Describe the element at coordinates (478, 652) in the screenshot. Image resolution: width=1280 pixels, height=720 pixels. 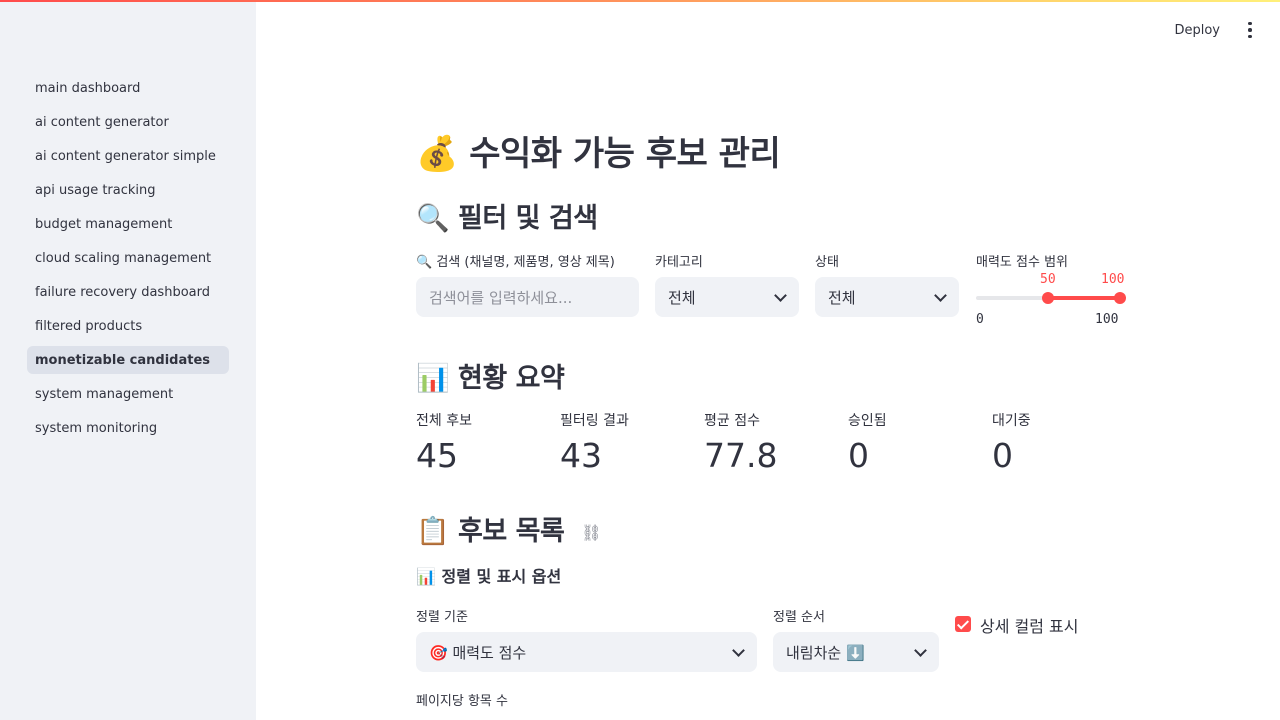
I see `sort-by-value: 🎯 매력도 점수` at that location.